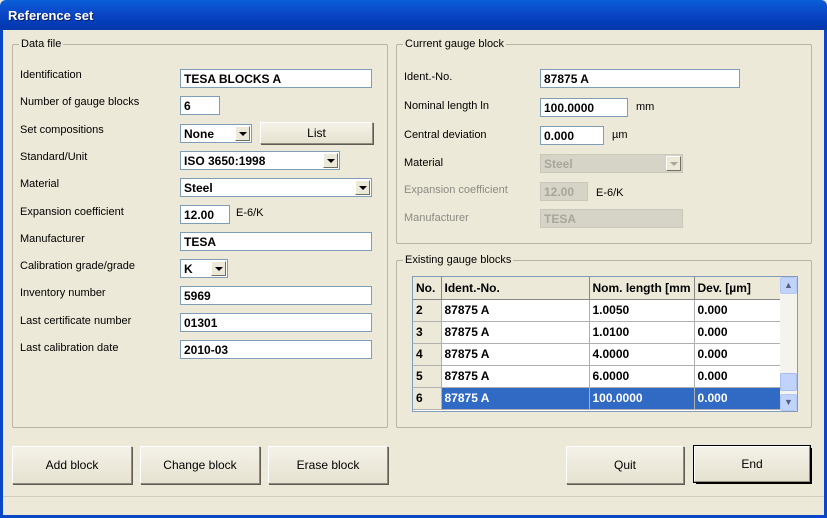 This screenshot has height=518, width=827. I want to click on change-block-button: Change block, so click(200, 465).